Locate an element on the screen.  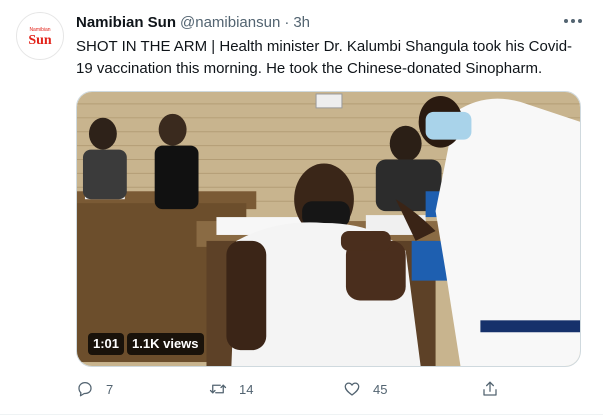
tweet-timestamp: 3h is located at coordinates (301, 22).